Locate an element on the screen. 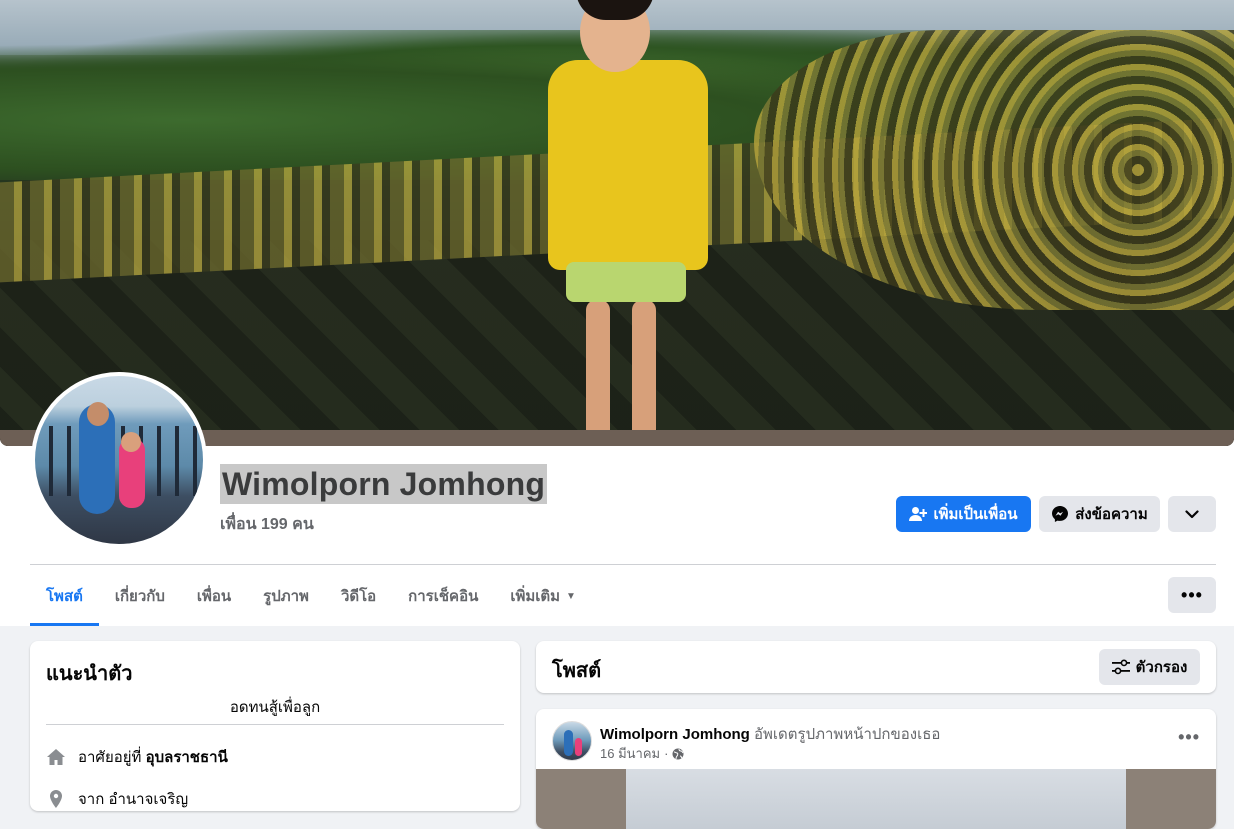 This screenshot has width=1234, height=829. post-meta: 16 มีนาคม · is located at coordinates (642, 753).